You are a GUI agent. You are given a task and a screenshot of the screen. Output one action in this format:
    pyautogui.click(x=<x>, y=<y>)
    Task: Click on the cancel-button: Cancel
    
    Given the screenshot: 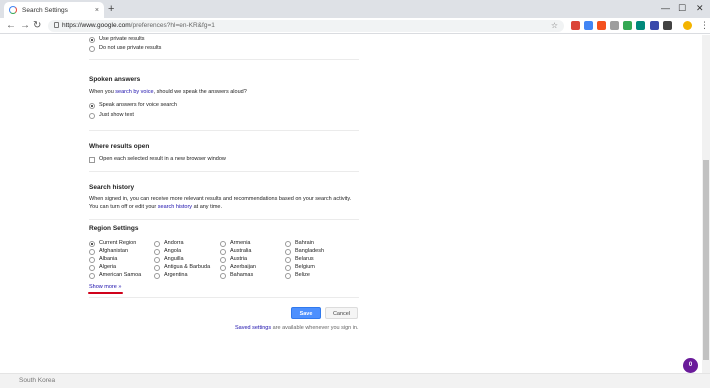 What is the action you would take?
    pyautogui.click(x=341, y=313)
    